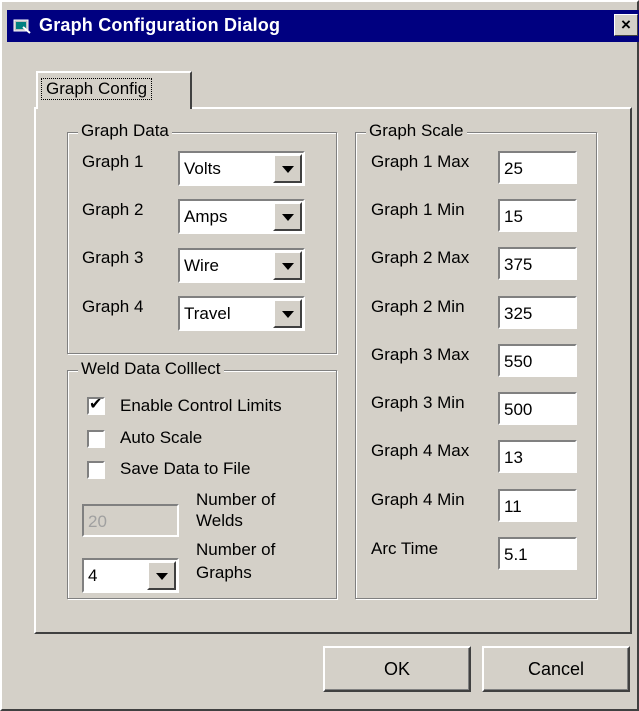  What do you see at coordinates (241, 265) in the screenshot?
I see `graph-3-select: Wire` at bounding box center [241, 265].